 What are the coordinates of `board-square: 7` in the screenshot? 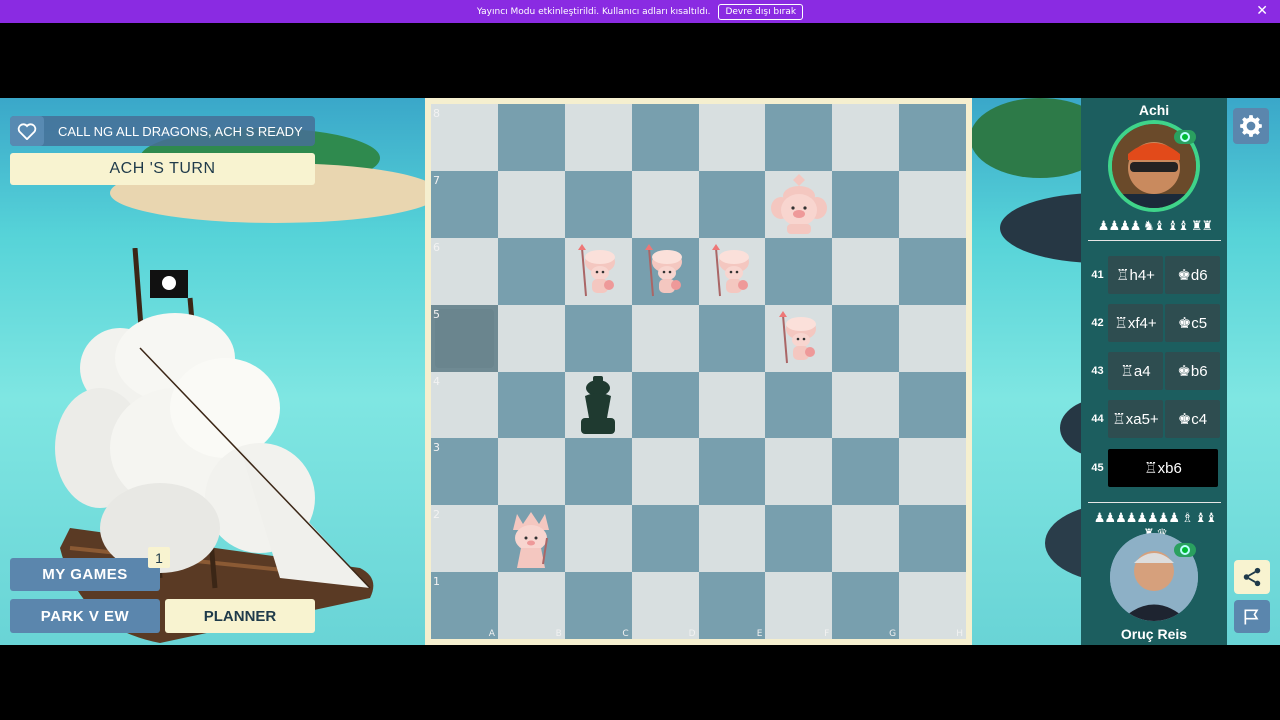 It's located at (464, 204).